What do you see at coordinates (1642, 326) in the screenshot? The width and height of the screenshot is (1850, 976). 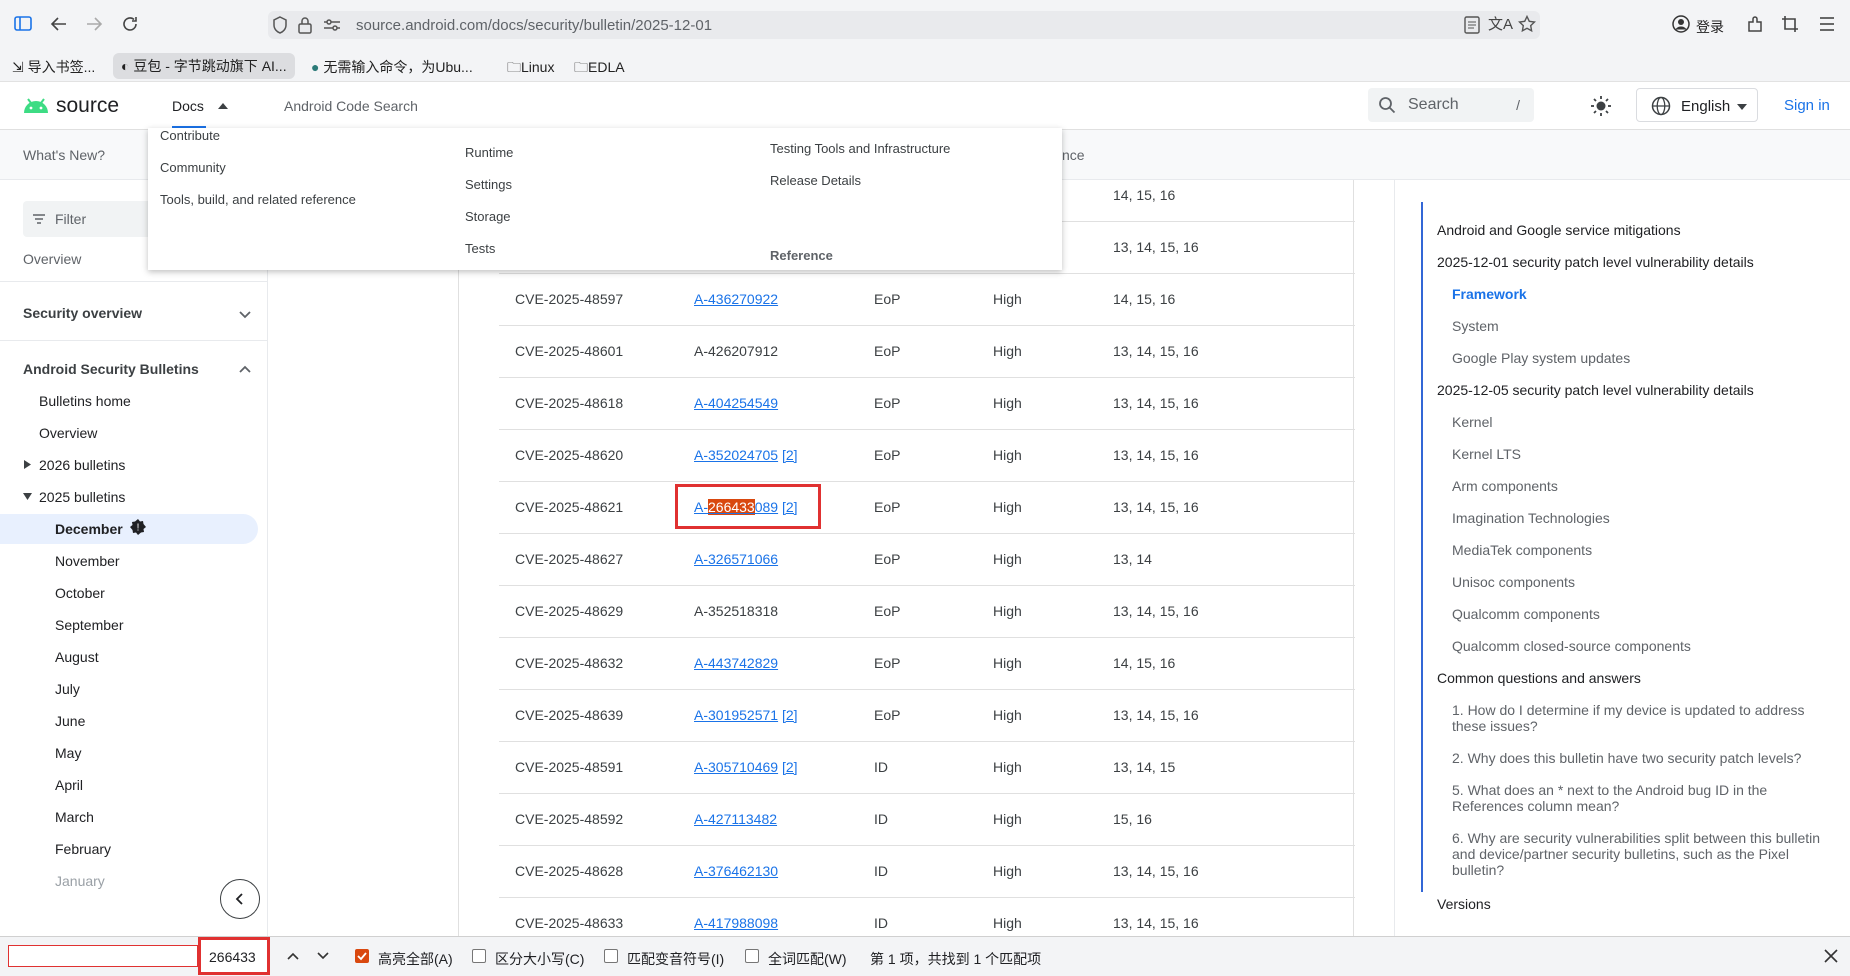 I see `toc-link: System` at bounding box center [1642, 326].